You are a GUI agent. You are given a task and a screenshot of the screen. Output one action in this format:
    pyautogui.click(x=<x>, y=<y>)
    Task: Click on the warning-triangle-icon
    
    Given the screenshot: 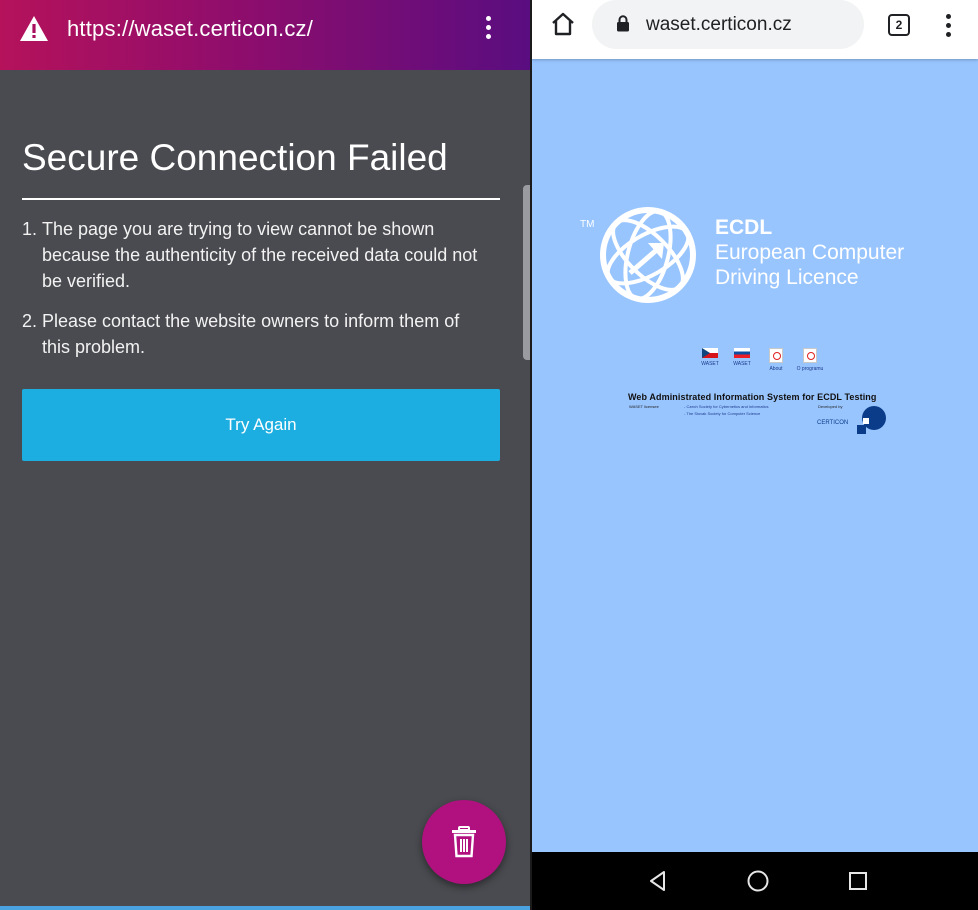 What is the action you would take?
    pyautogui.click(x=34, y=29)
    